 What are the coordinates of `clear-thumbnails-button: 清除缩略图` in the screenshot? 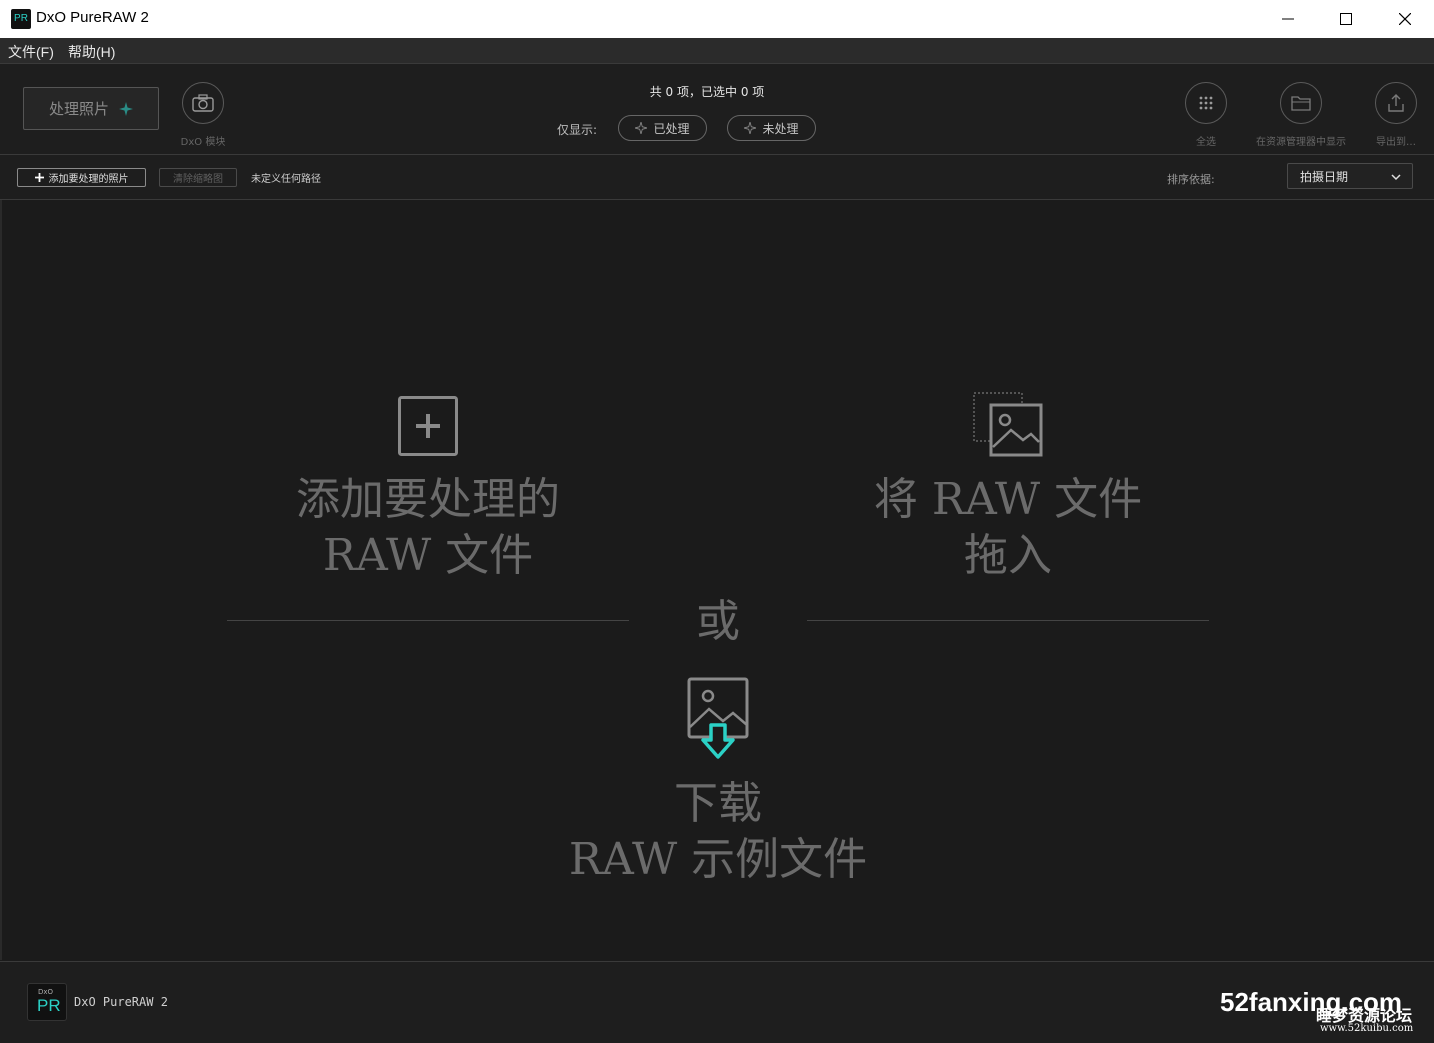 It's located at (198, 177).